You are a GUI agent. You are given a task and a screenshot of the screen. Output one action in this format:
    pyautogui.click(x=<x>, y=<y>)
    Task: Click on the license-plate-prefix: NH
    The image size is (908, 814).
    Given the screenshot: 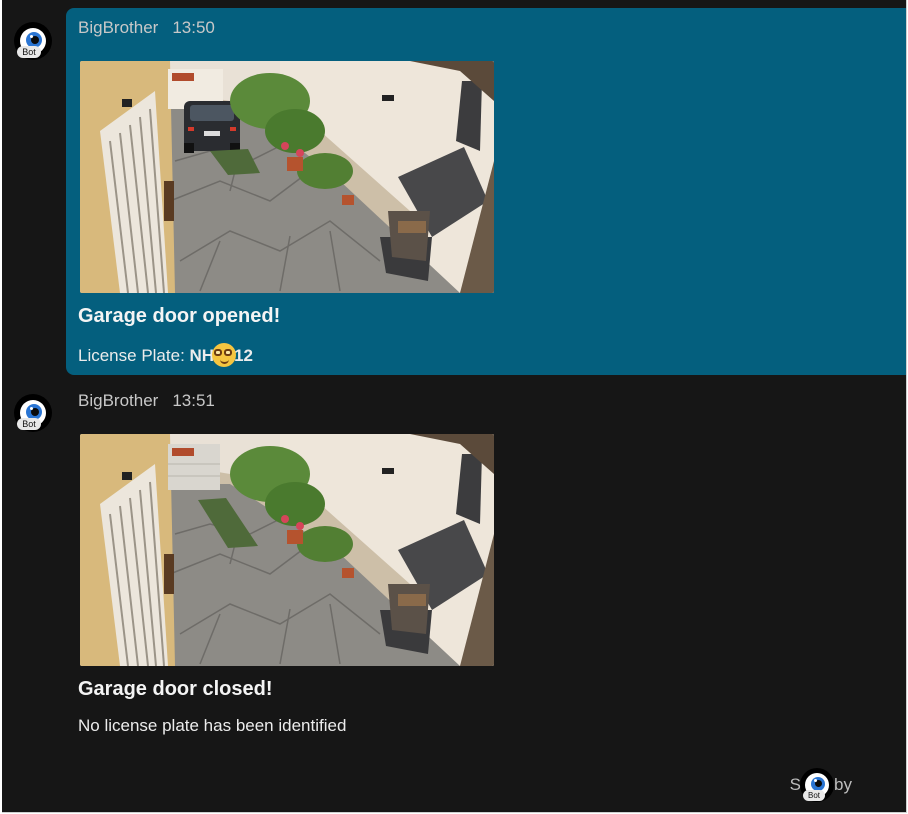 What is the action you would take?
    pyautogui.click(x=202, y=355)
    